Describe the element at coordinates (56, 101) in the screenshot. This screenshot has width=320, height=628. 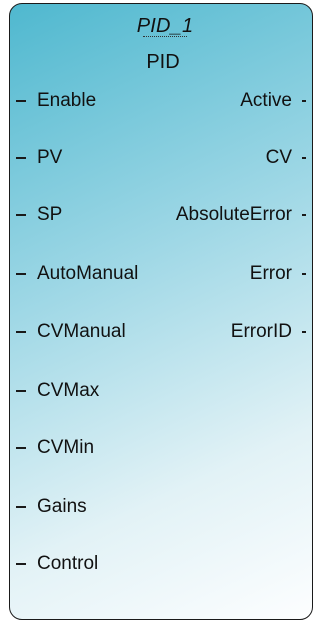
I see `input-pin-enable: Enable` at that location.